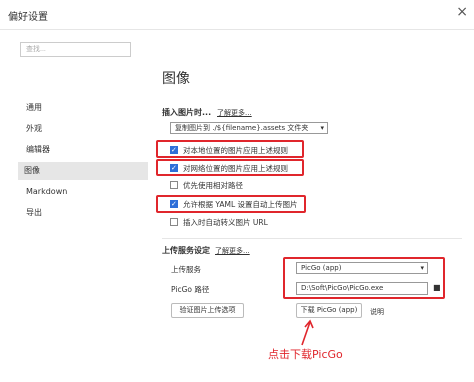 This screenshot has width=474, height=382. Describe the element at coordinates (83, 171) in the screenshot. I see `sidebar-item-image: 图像` at that location.